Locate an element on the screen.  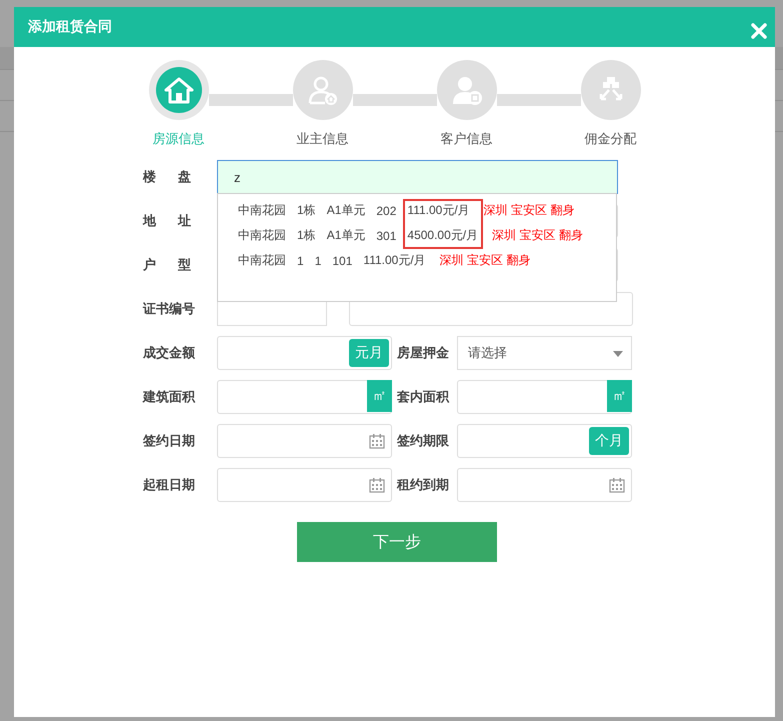
step-label: 佣金分配 is located at coordinates (610, 139).